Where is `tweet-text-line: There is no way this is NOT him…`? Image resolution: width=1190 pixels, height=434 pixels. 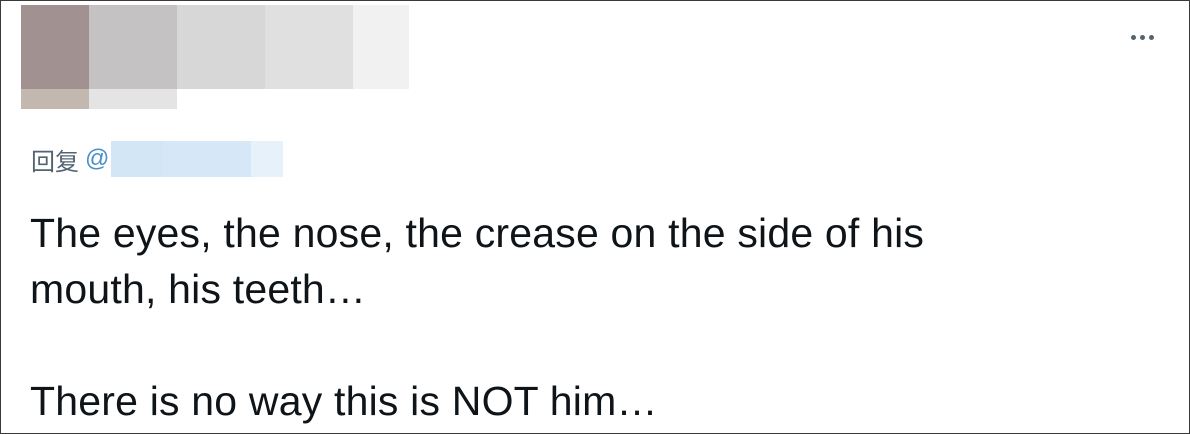 tweet-text-line: There is no way this is NOT him… is located at coordinates (344, 401).